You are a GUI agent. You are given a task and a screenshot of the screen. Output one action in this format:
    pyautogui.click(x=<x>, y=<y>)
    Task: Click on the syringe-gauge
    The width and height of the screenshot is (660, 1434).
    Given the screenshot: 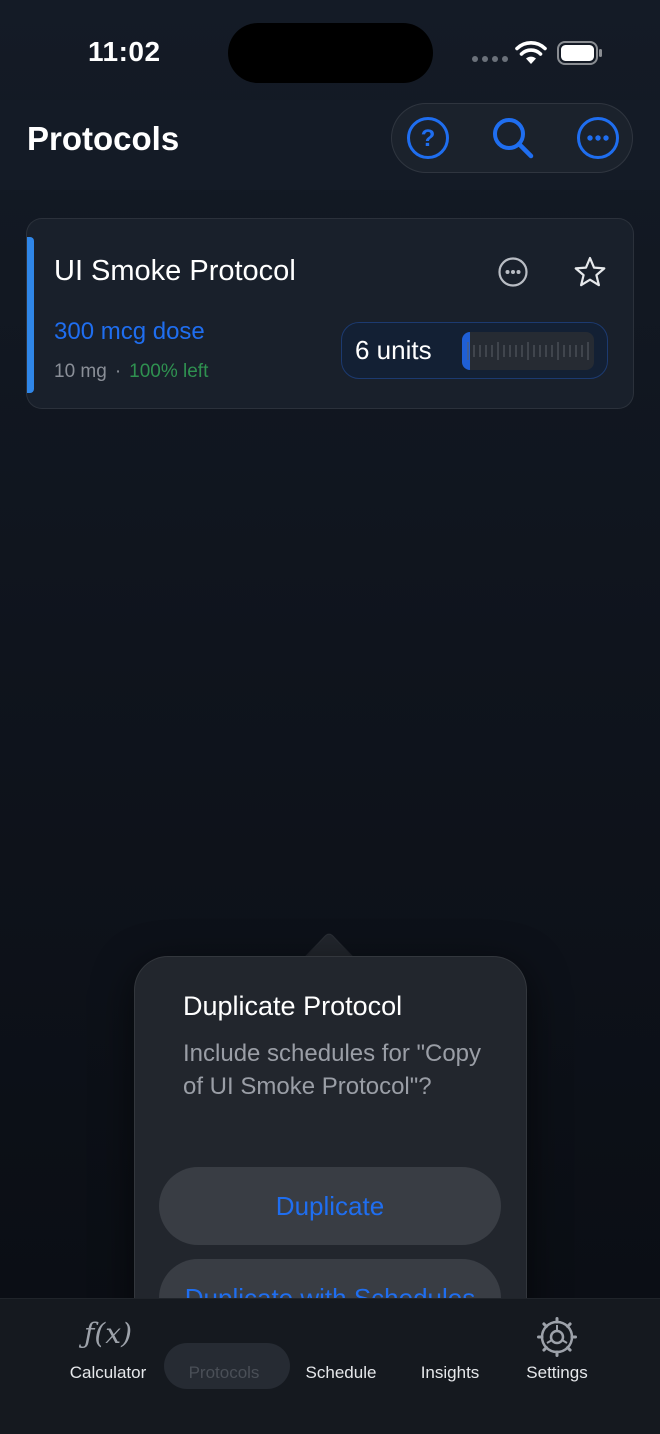 What is the action you would take?
    pyautogui.click(x=528, y=351)
    